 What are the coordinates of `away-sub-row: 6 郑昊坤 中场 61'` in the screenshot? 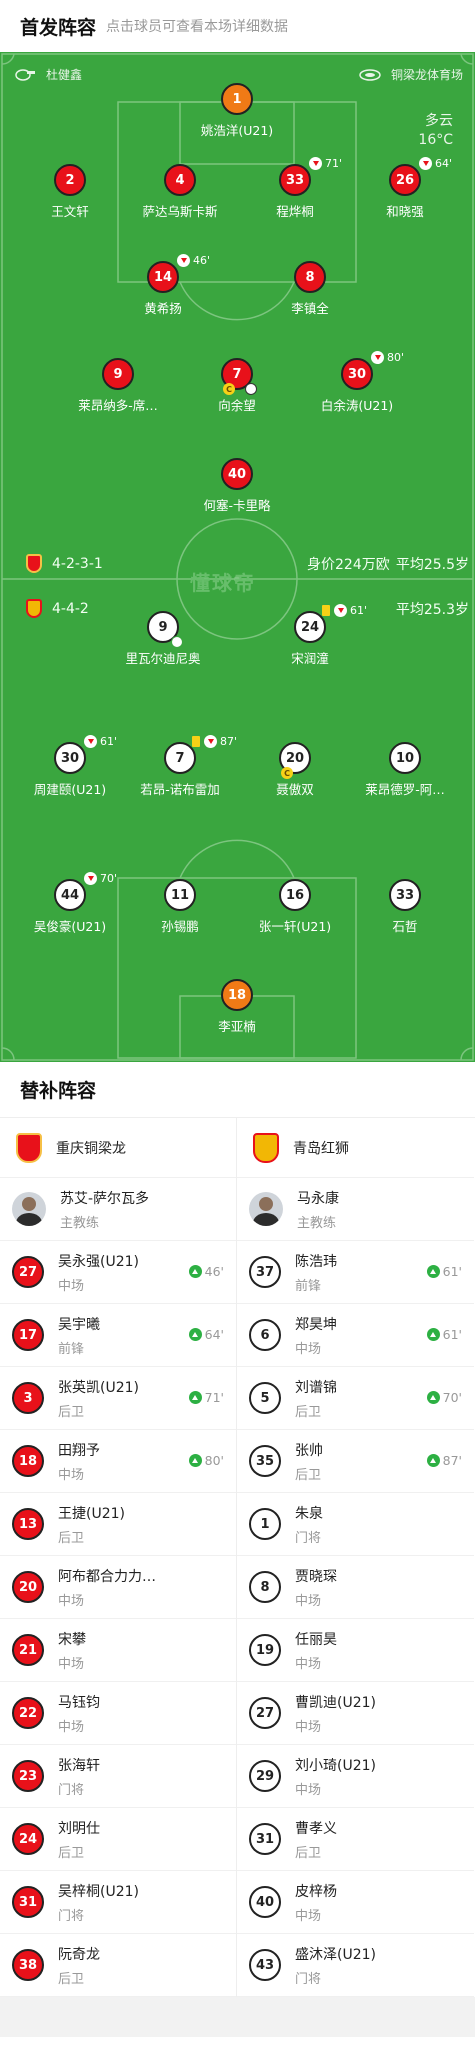 It's located at (355, 1335).